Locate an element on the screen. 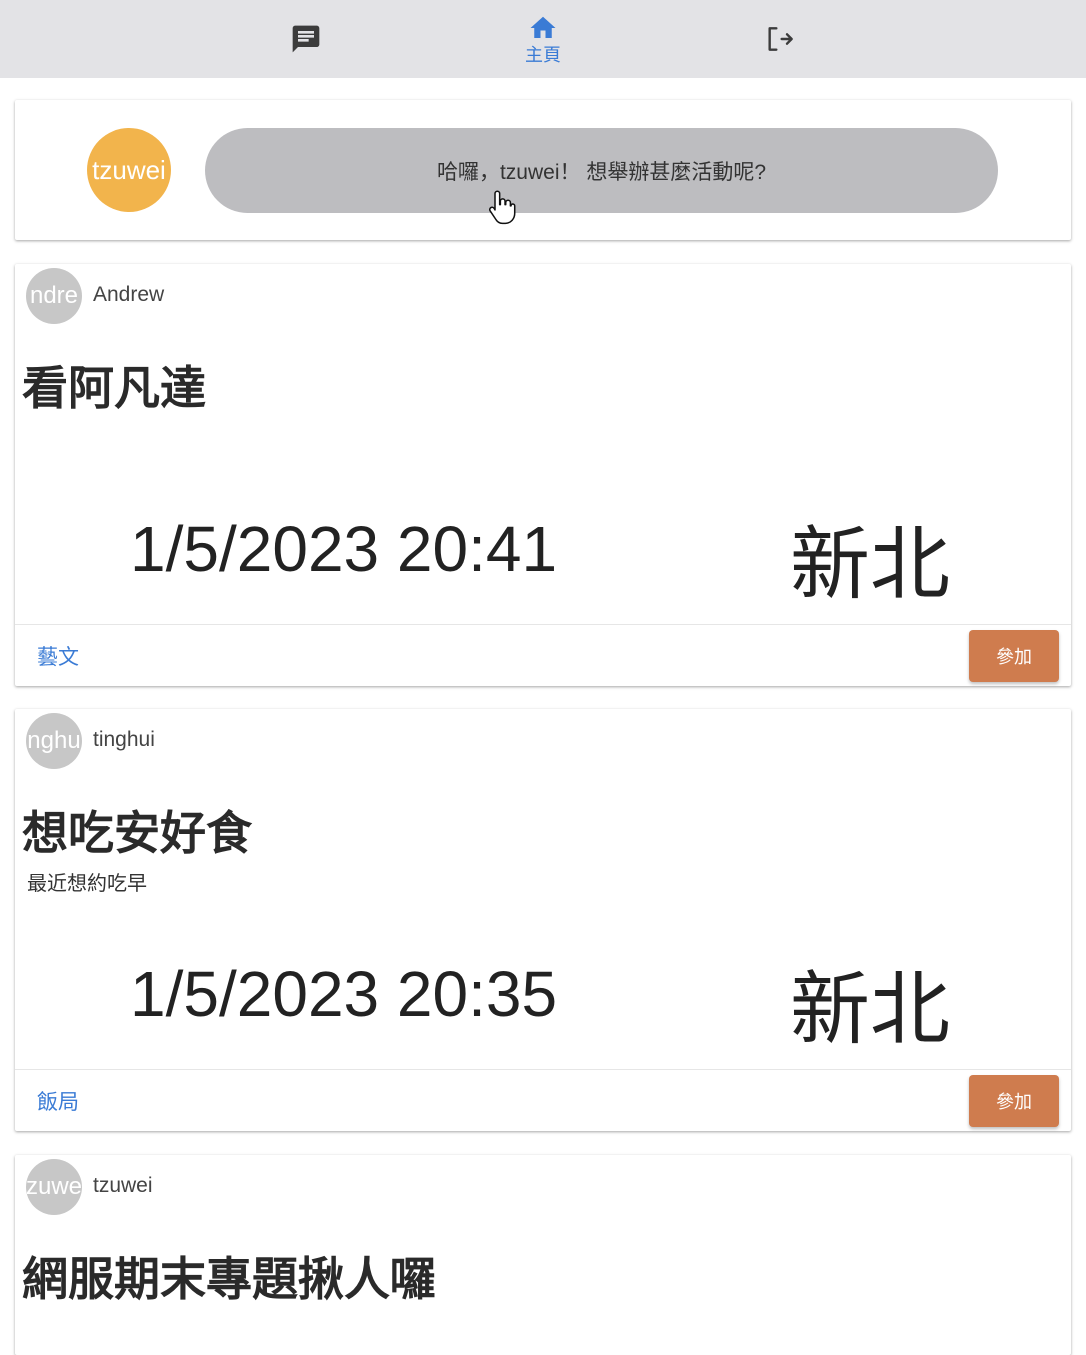  event-card-footer: 藝文 參加 is located at coordinates (543, 655).